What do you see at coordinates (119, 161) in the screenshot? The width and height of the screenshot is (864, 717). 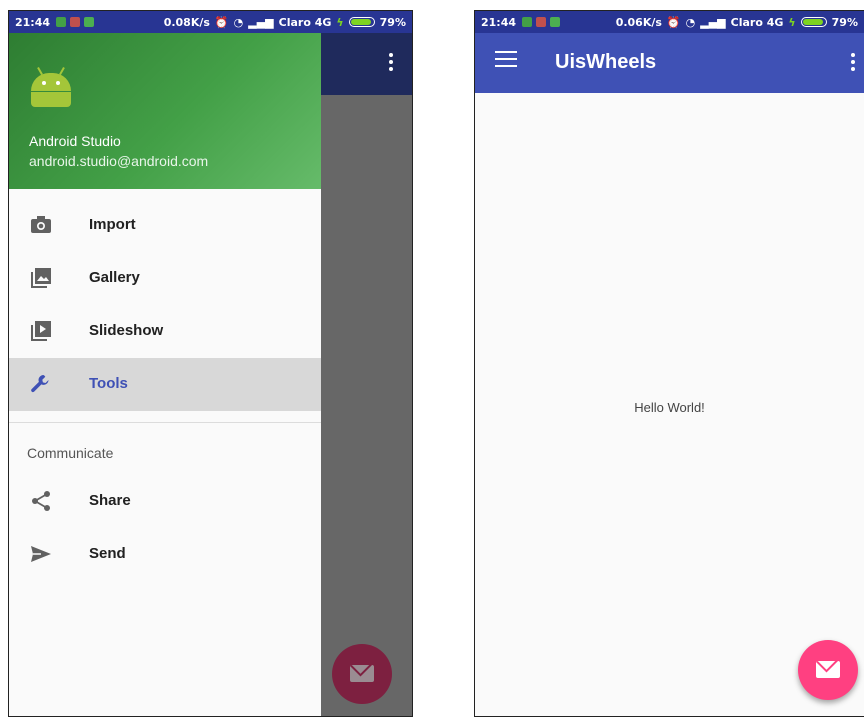 I see `user-email: android.studio@android.com` at bounding box center [119, 161].